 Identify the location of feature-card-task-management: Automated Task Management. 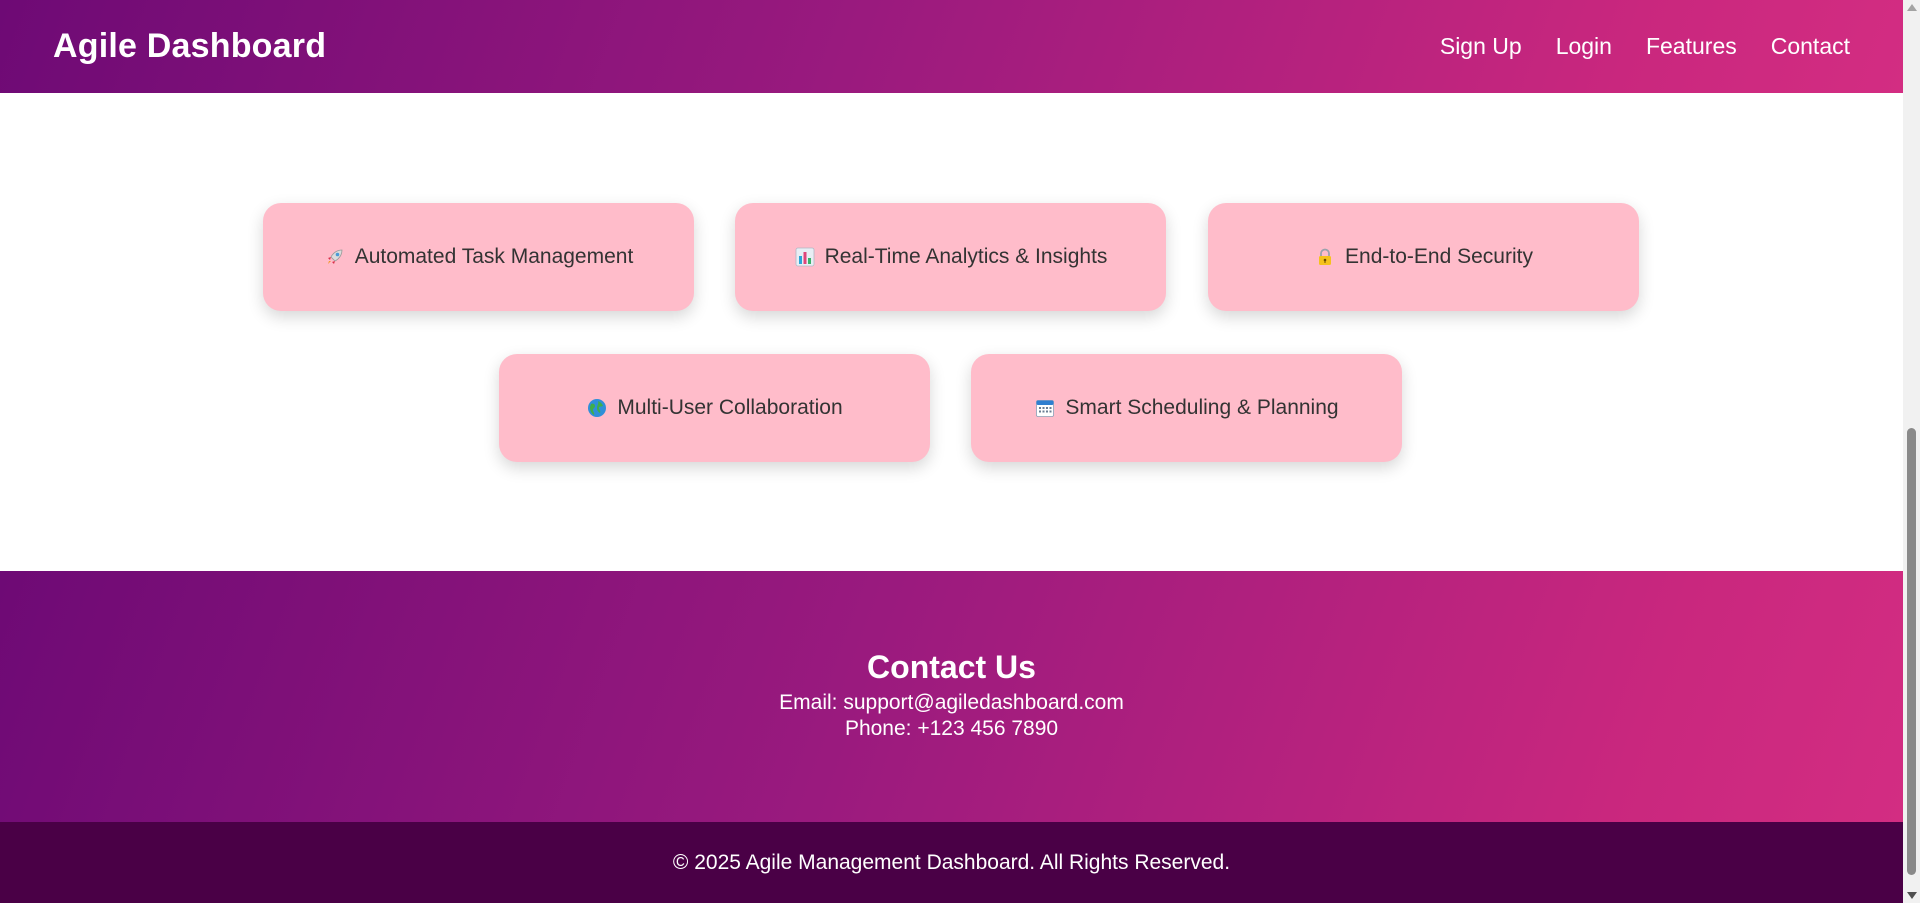
(478, 257).